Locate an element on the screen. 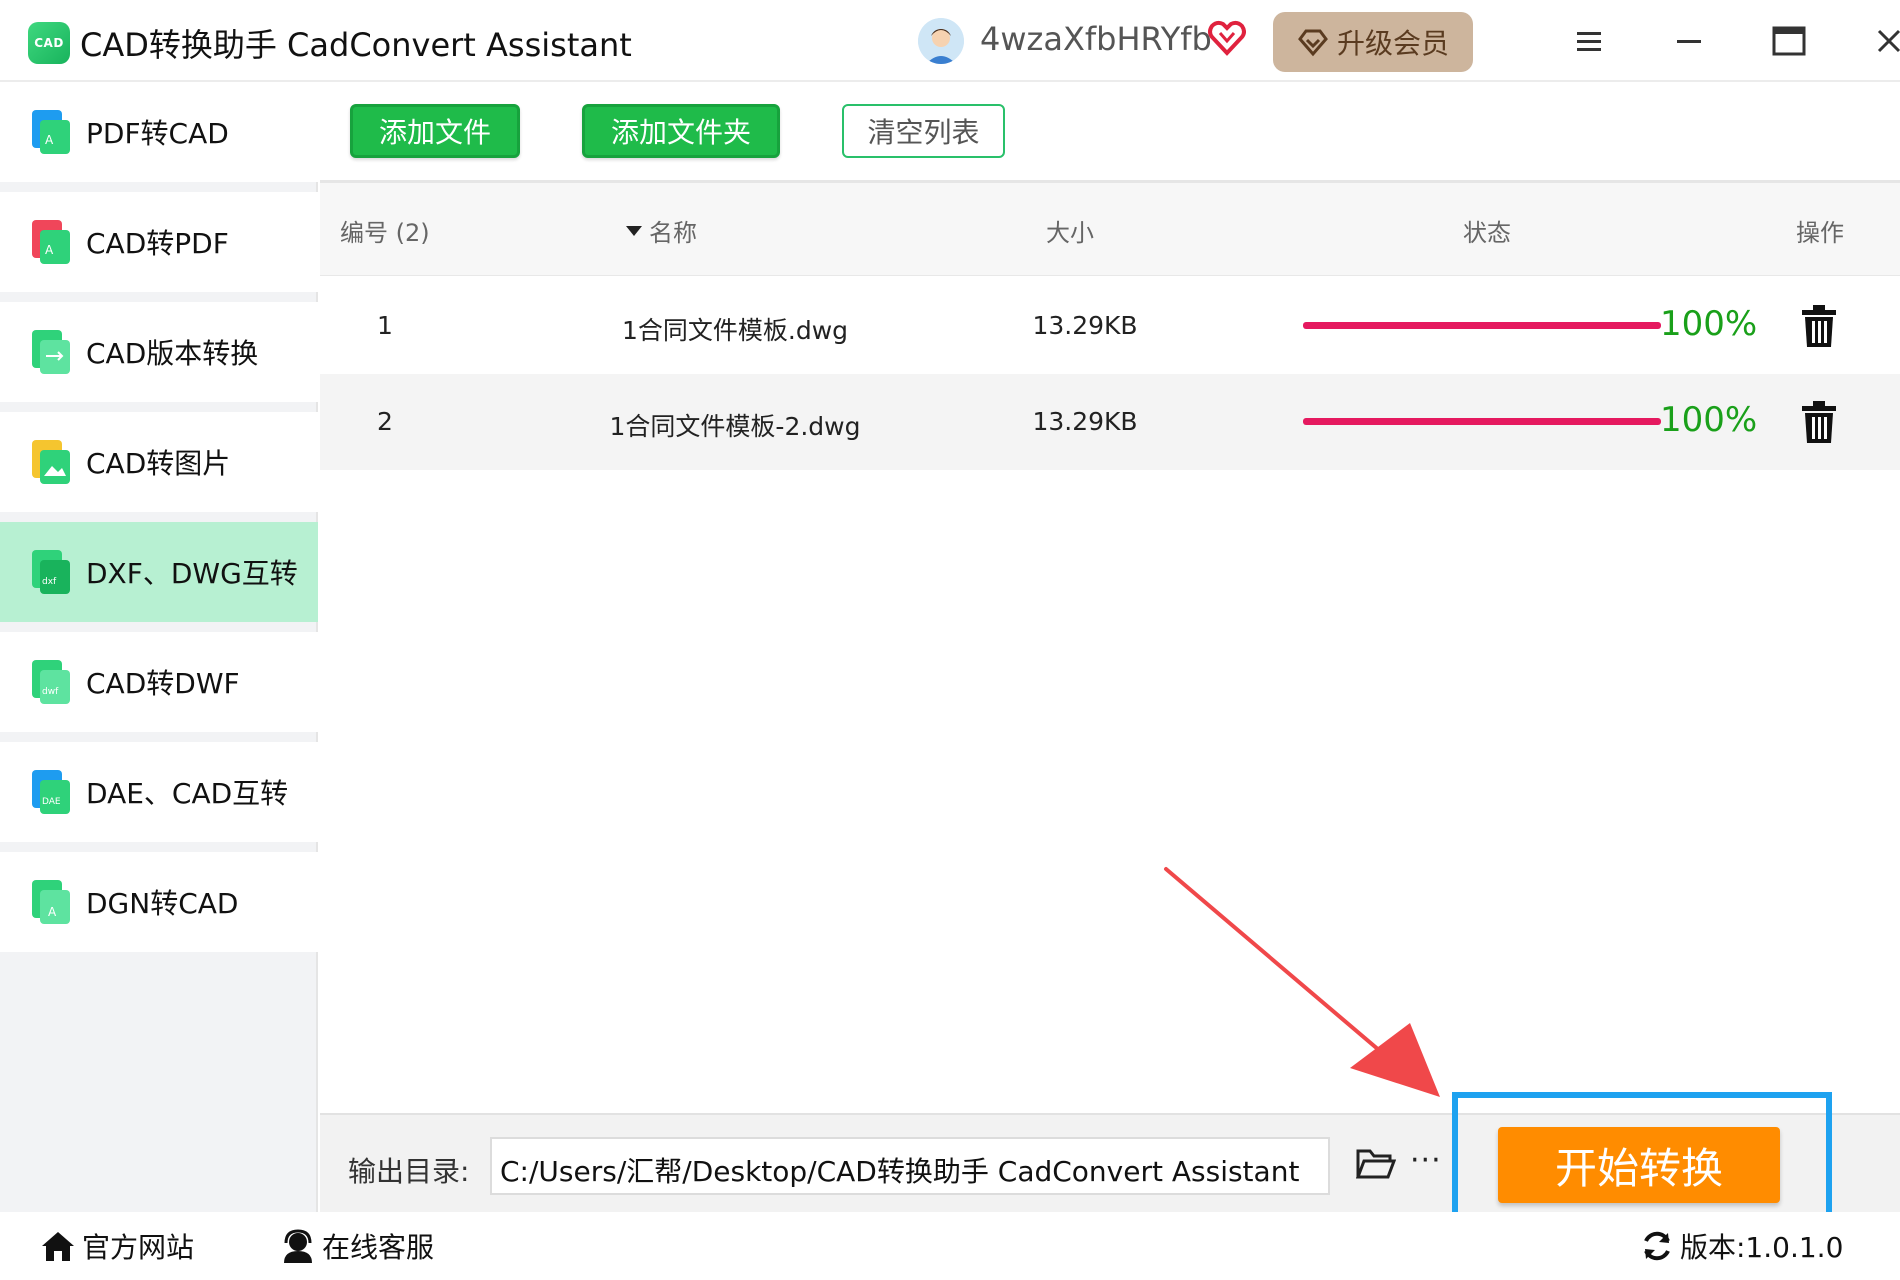 This screenshot has height=1280, width=1900. sidebar-item-dgn-to-cad: A DGN转CAD is located at coordinates (159, 902).